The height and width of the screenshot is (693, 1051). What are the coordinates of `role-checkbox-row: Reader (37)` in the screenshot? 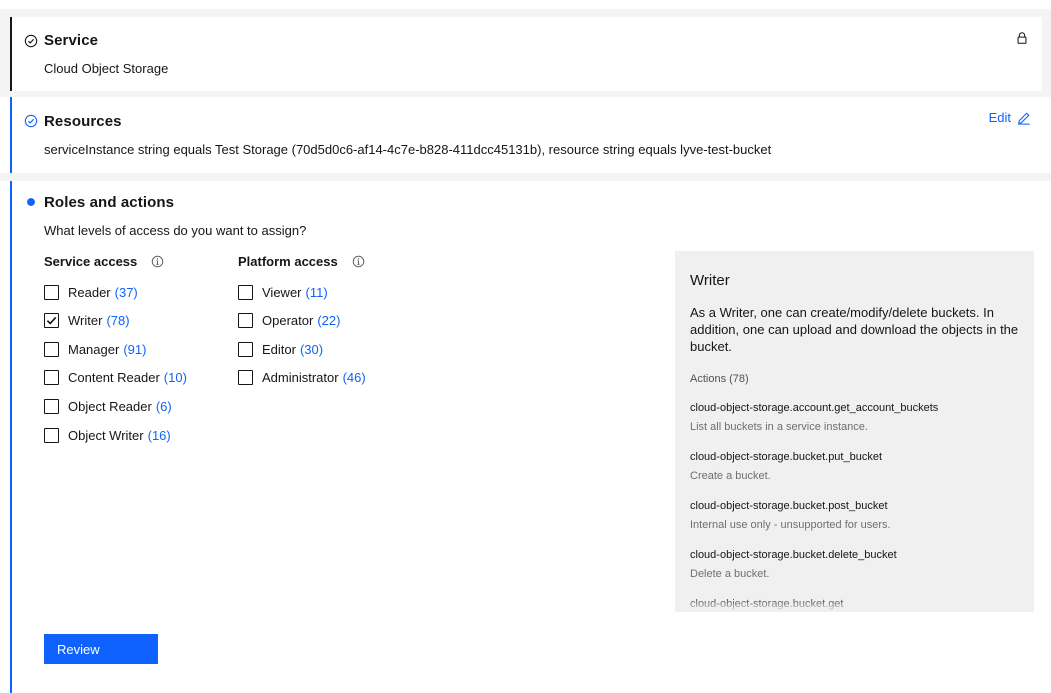 It's located at (91, 292).